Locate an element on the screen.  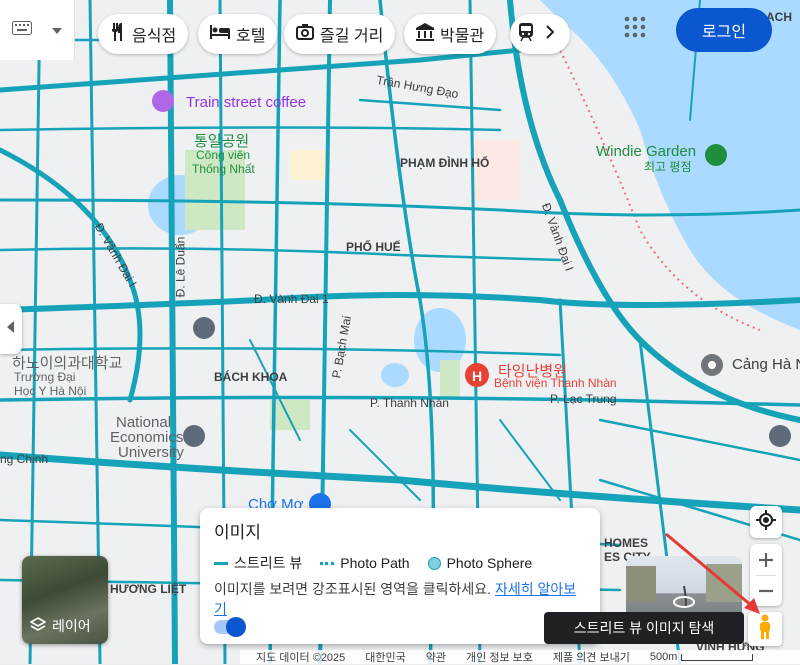
chip-label: 박물관 is located at coordinates (462, 36).